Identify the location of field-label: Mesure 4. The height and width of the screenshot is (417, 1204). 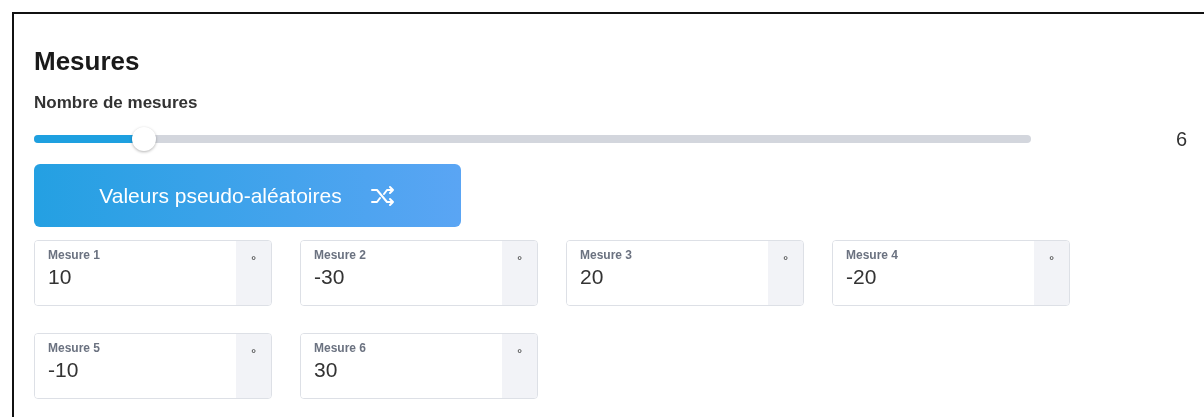
(873, 255).